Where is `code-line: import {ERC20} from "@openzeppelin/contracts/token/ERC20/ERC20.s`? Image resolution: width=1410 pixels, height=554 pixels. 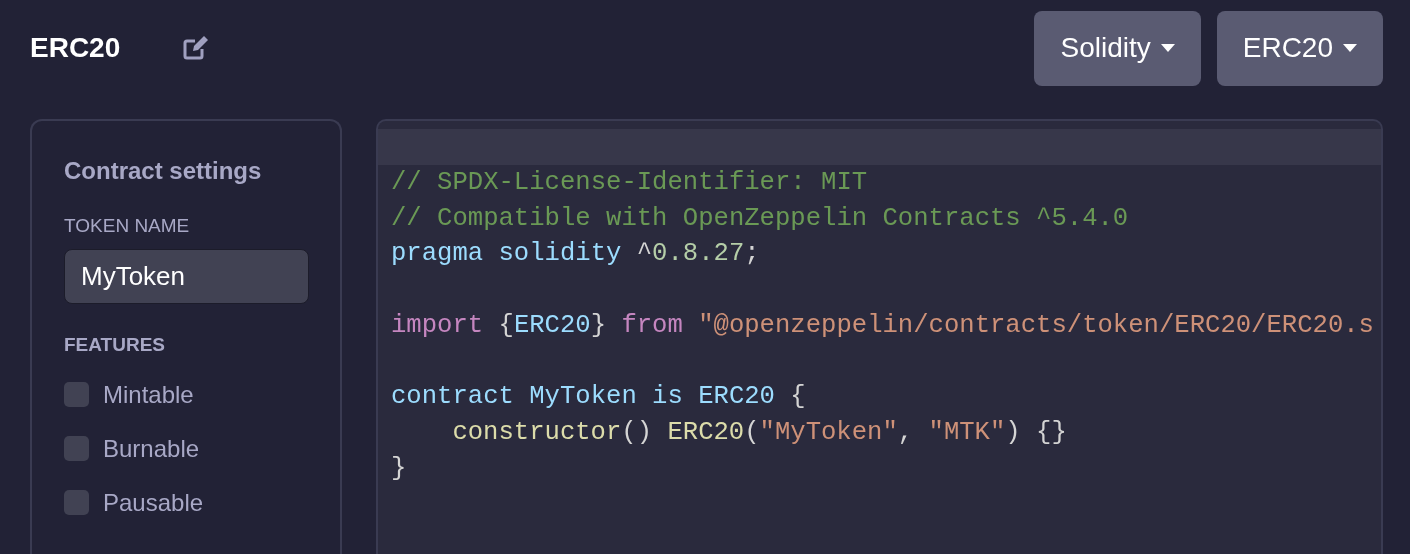
code-line: import {ERC20} from "@openzeppelin/contracts/token/ERC20/ERC20.s is located at coordinates (882, 325).